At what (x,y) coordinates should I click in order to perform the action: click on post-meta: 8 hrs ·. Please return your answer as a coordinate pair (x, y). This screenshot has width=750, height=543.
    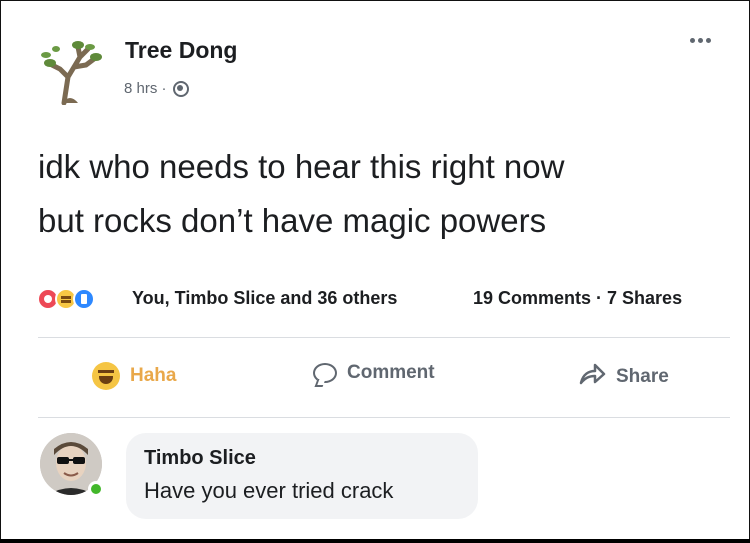
    Looking at the image, I should click on (156, 88).